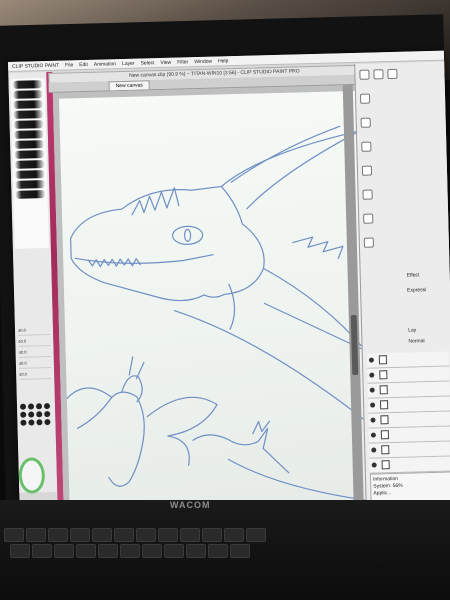 The width and height of the screenshot is (450, 600). Describe the element at coordinates (413, 275) in the screenshot. I see `effect-label: Effect` at that location.